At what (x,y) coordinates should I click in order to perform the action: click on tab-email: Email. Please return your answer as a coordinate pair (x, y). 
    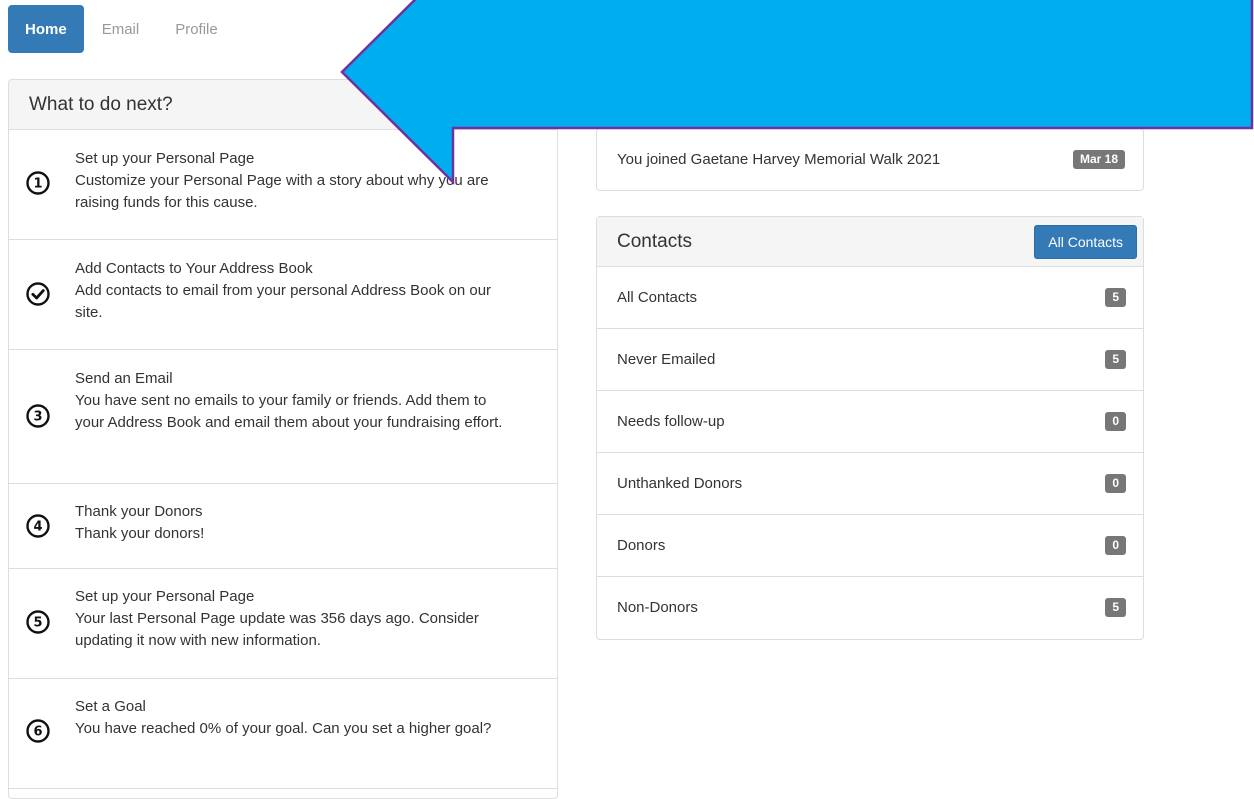
    Looking at the image, I should click on (121, 29).